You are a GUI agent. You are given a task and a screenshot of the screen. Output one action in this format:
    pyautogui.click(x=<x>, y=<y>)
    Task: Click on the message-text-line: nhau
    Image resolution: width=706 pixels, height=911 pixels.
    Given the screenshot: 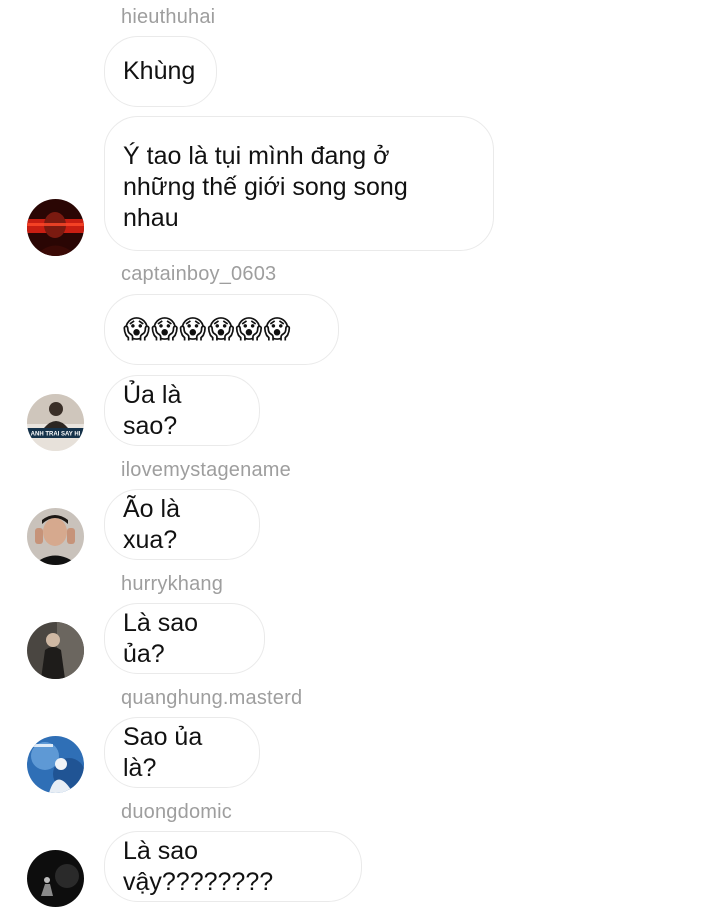 What is the action you would take?
    pyautogui.click(x=151, y=218)
    